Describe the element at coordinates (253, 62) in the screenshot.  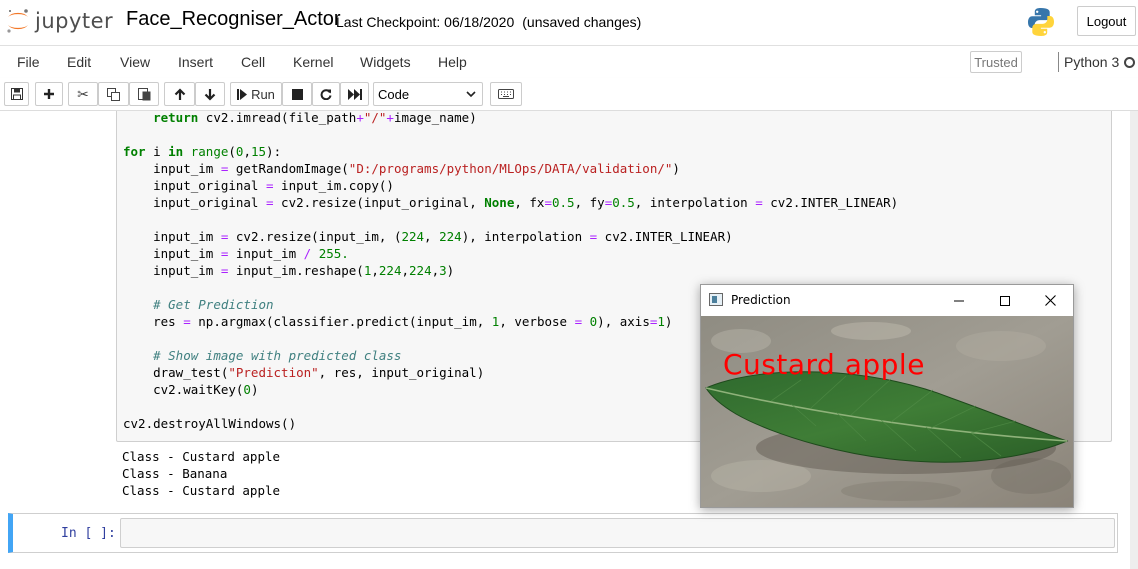
I see `menu-cell: Cell` at that location.